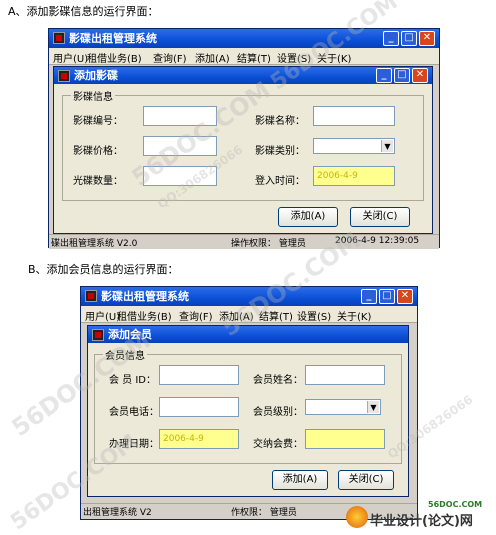  I want to click on dialog-maximize-icon: □, so click(402, 75).